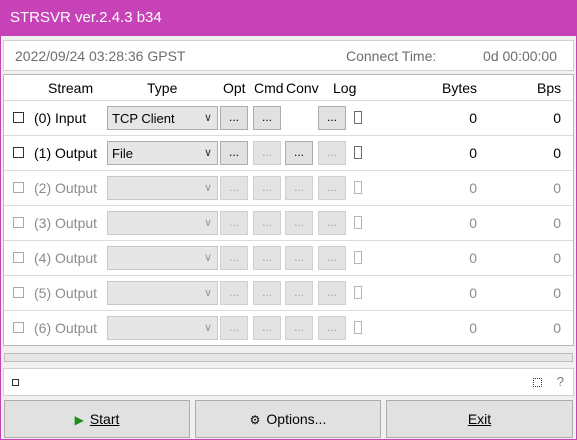  I want to click on stream-0-bytes: 0, so click(473, 118).